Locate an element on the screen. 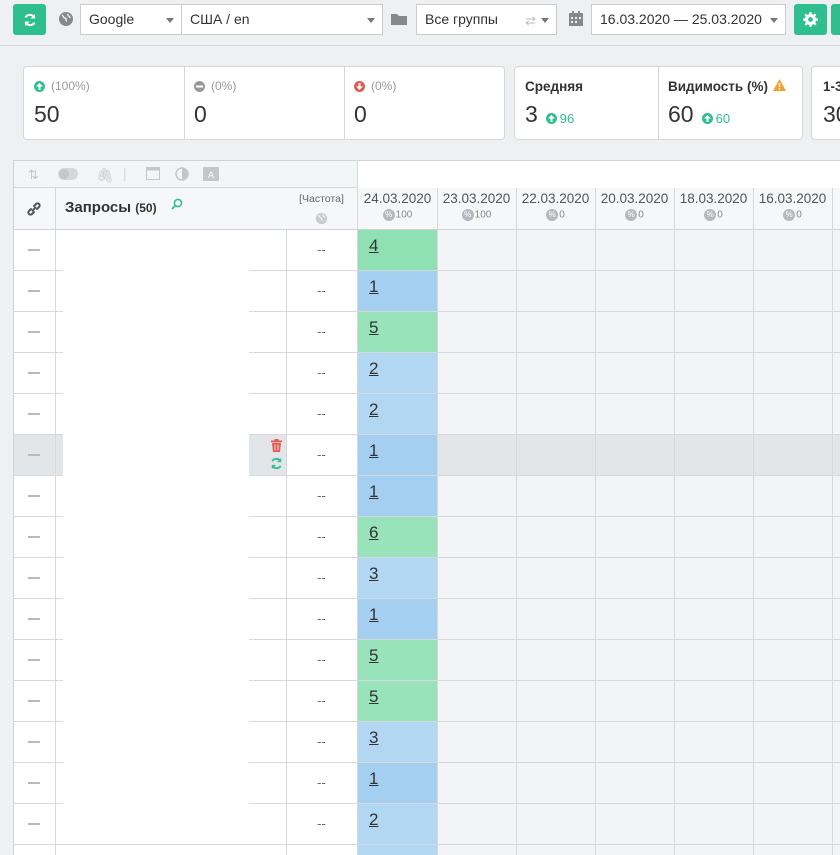 The height and width of the screenshot is (855, 840). settings-button is located at coordinates (810, 19).